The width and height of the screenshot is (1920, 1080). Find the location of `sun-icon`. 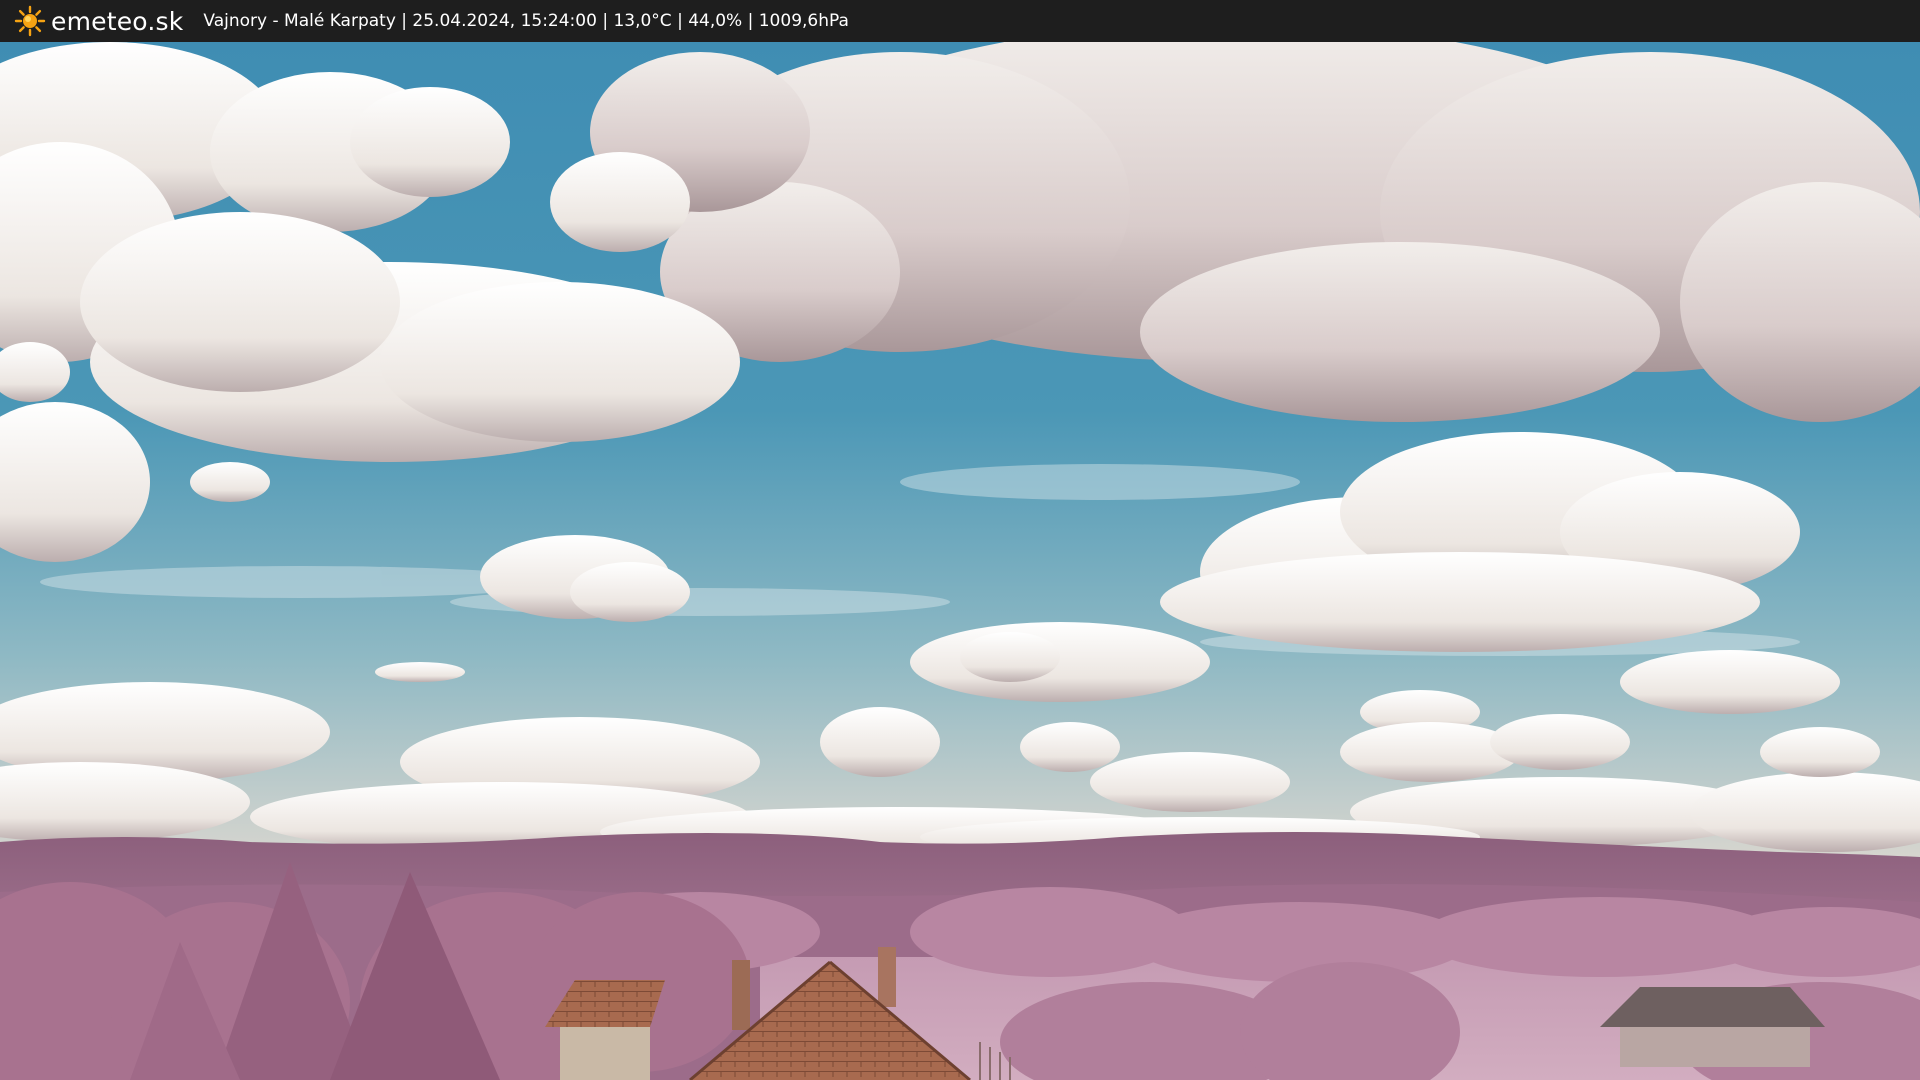

sun-icon is located at coordinates (30, 21).